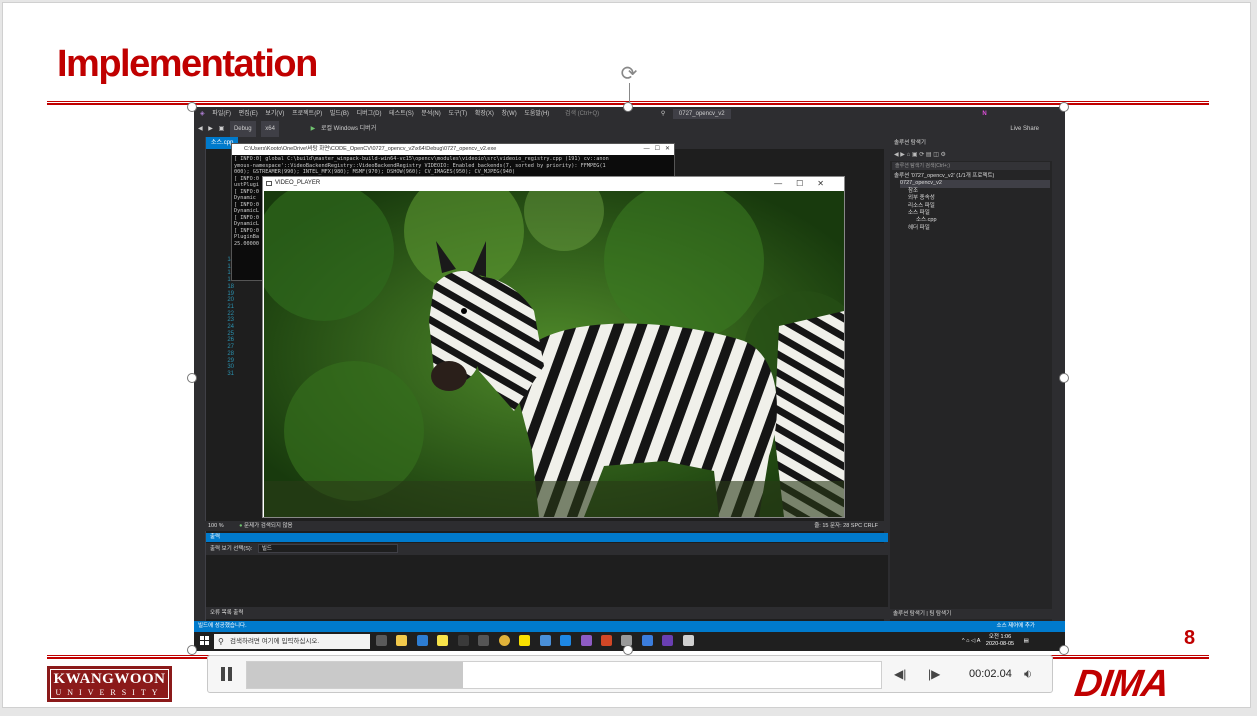  What do you see at coordinates (313, 129) in the screenshot?
I see `run-icon: ▶` at bounding box center [313, 129].